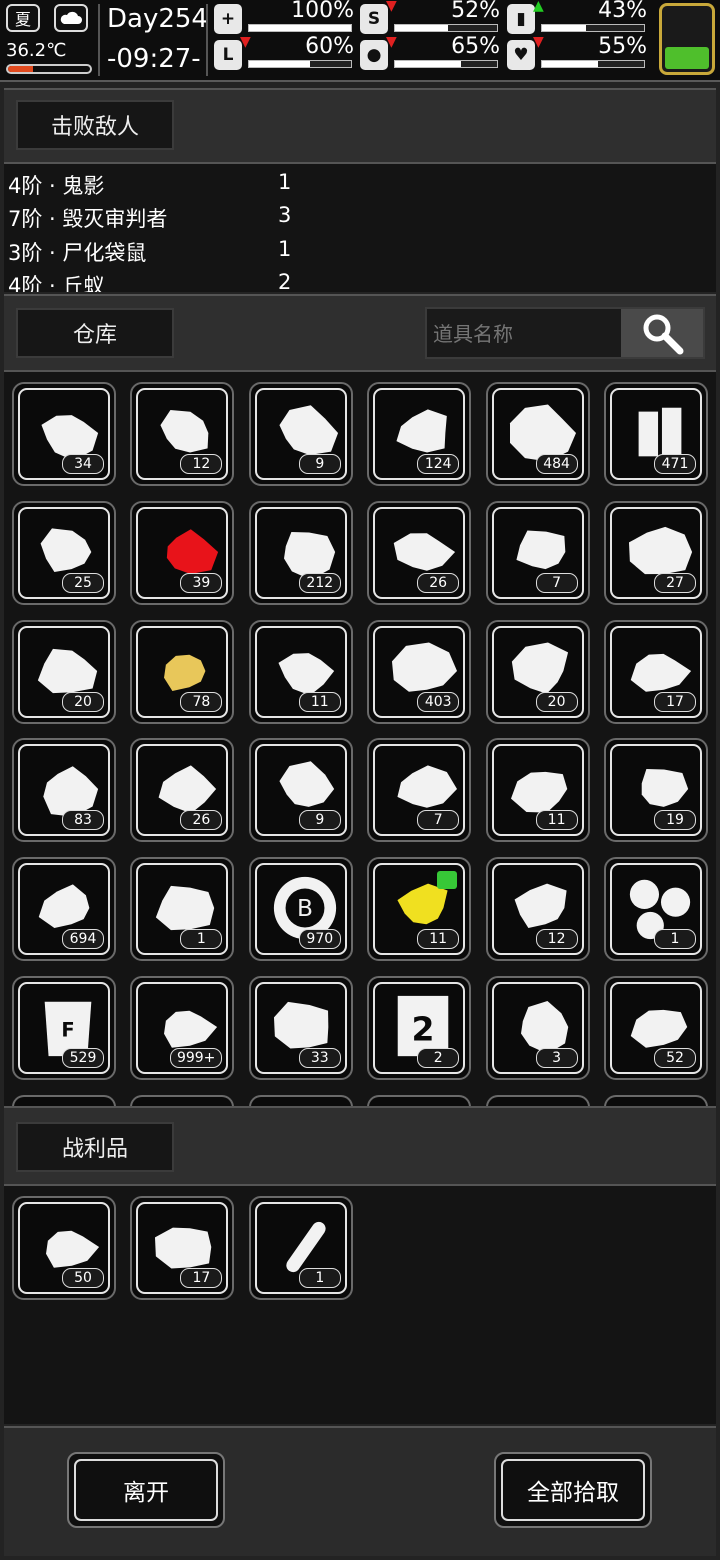  I want to click on item-quantity: 7, so click(438, 820).